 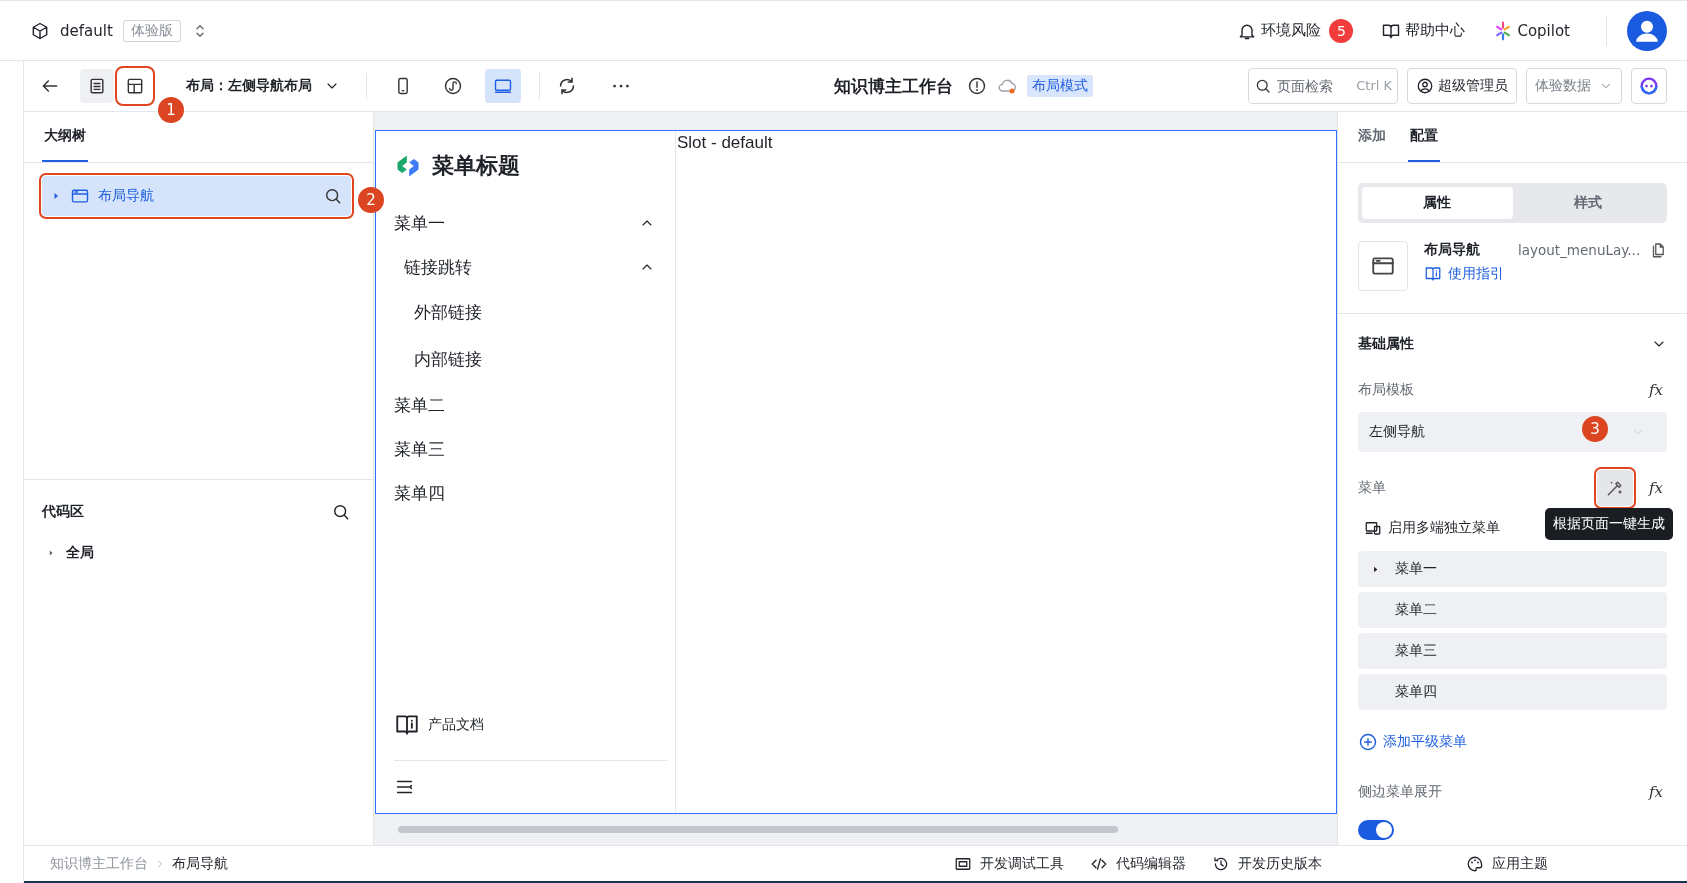 What do you see at coordinates (1464, 274) in the screenshot?
I see `guide-link: 使用指引` at bounding box center [1464, 274].